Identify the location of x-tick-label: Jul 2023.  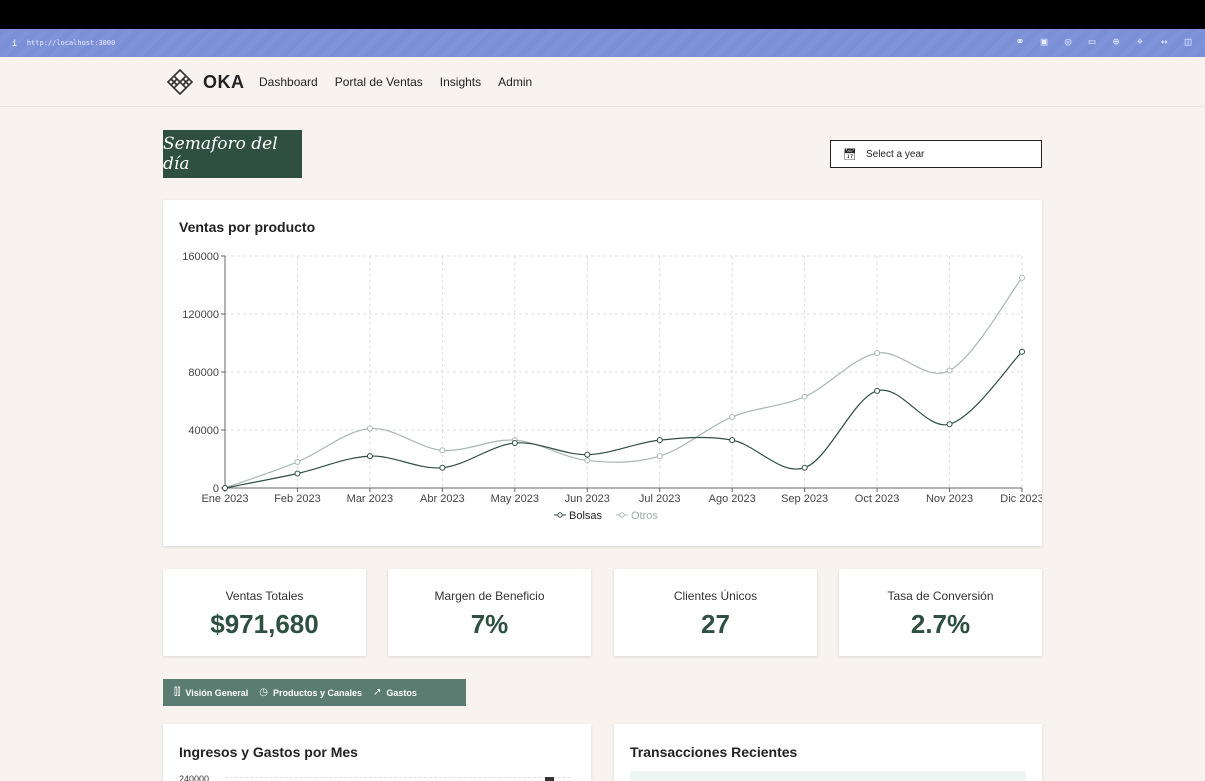
(660, 499).